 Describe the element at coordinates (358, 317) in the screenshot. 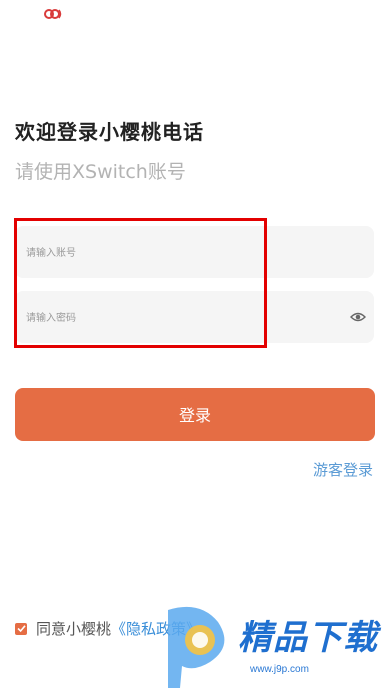

I see `eye-icon` at that location.